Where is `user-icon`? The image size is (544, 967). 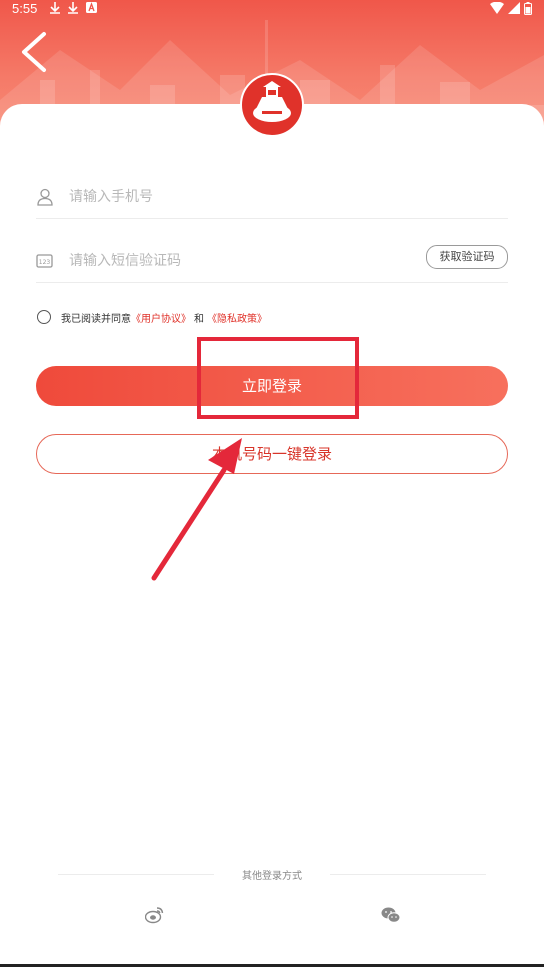
user-icon is located at coordinates (45, 197).